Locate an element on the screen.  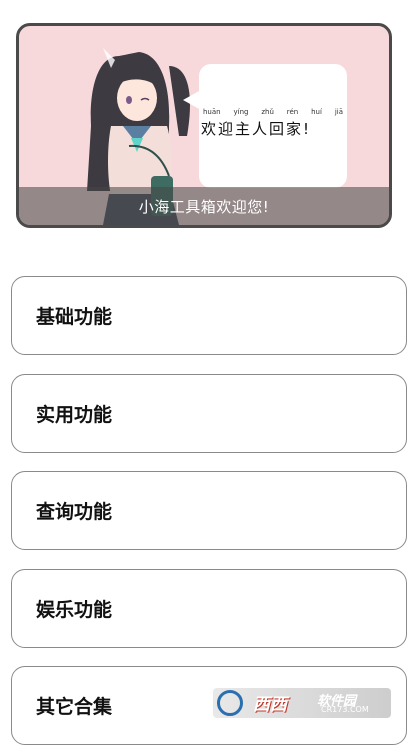
greeting-pinyin: huān yíng zhǔ rén huí jiā is located at coordinates (273, 112).